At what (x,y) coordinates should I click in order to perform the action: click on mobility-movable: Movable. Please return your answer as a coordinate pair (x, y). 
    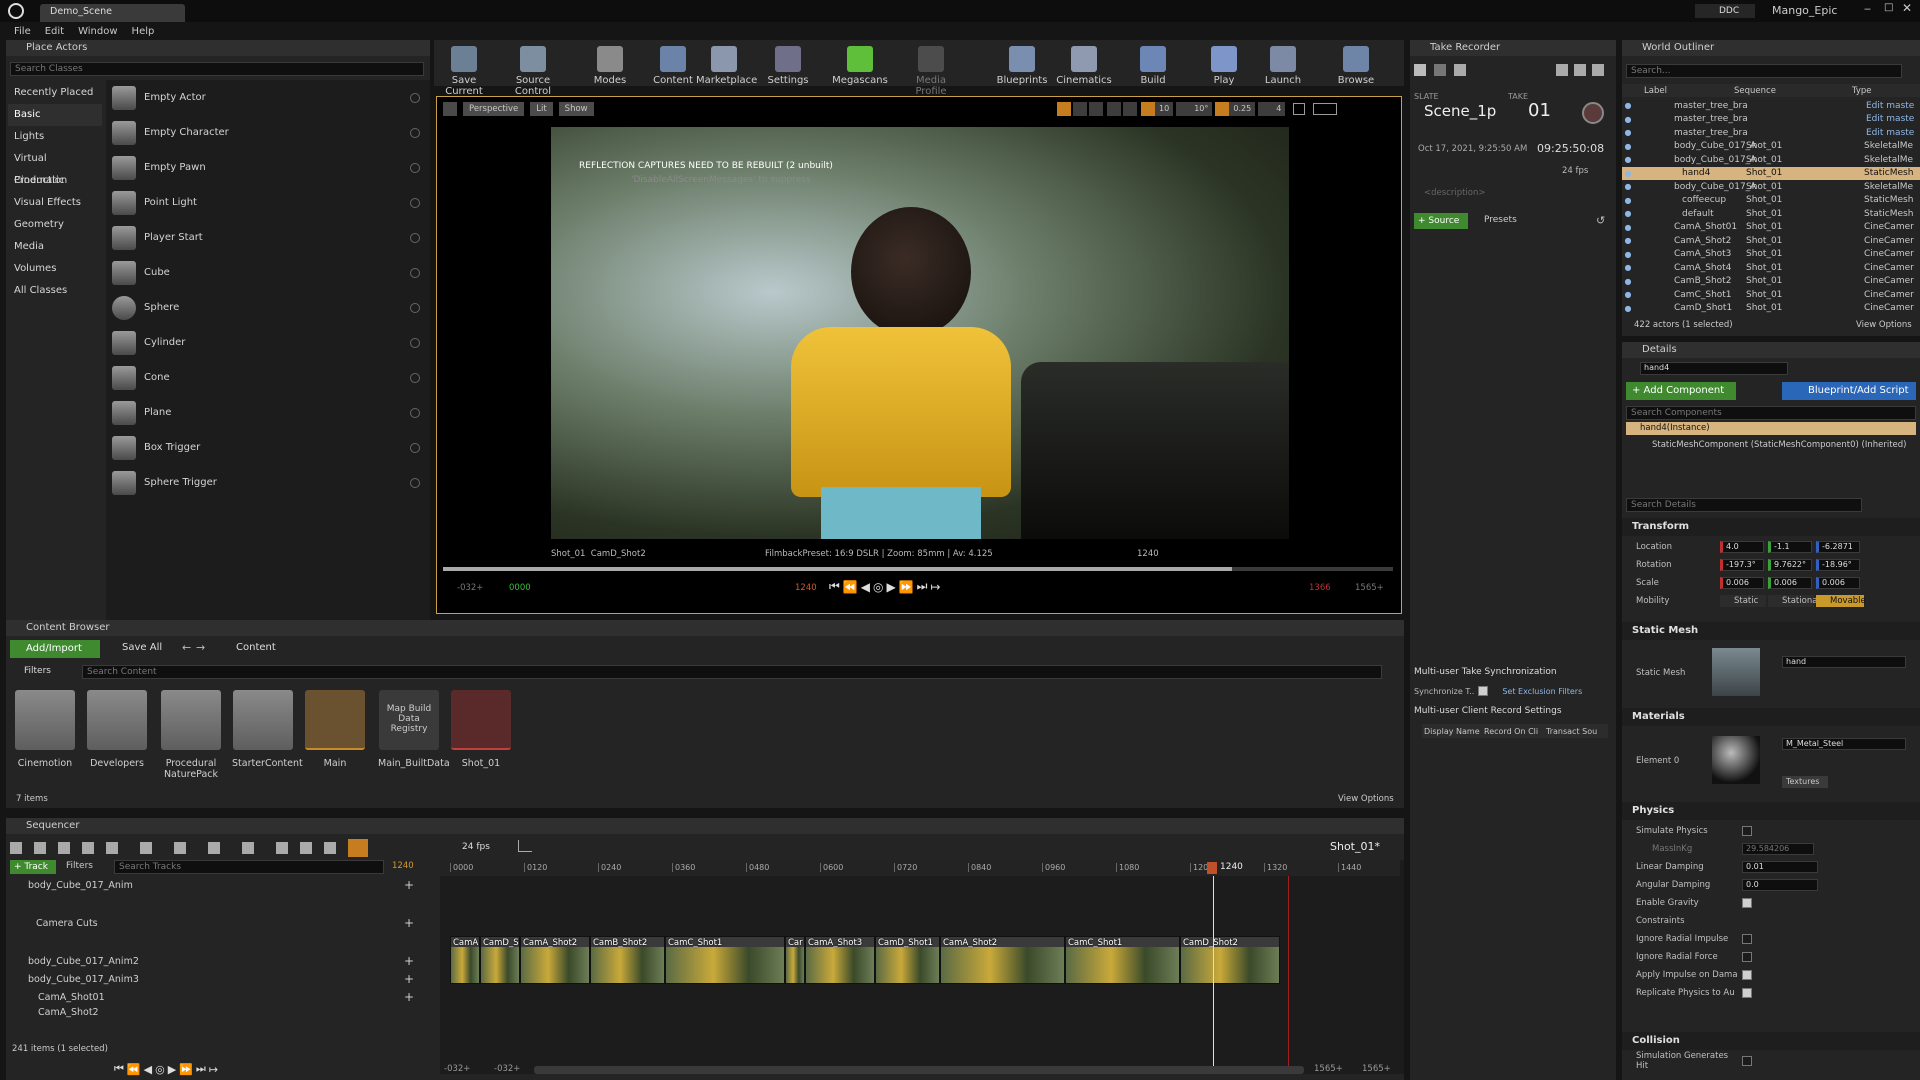
    Looking at the image, I should click on (1841, 601).